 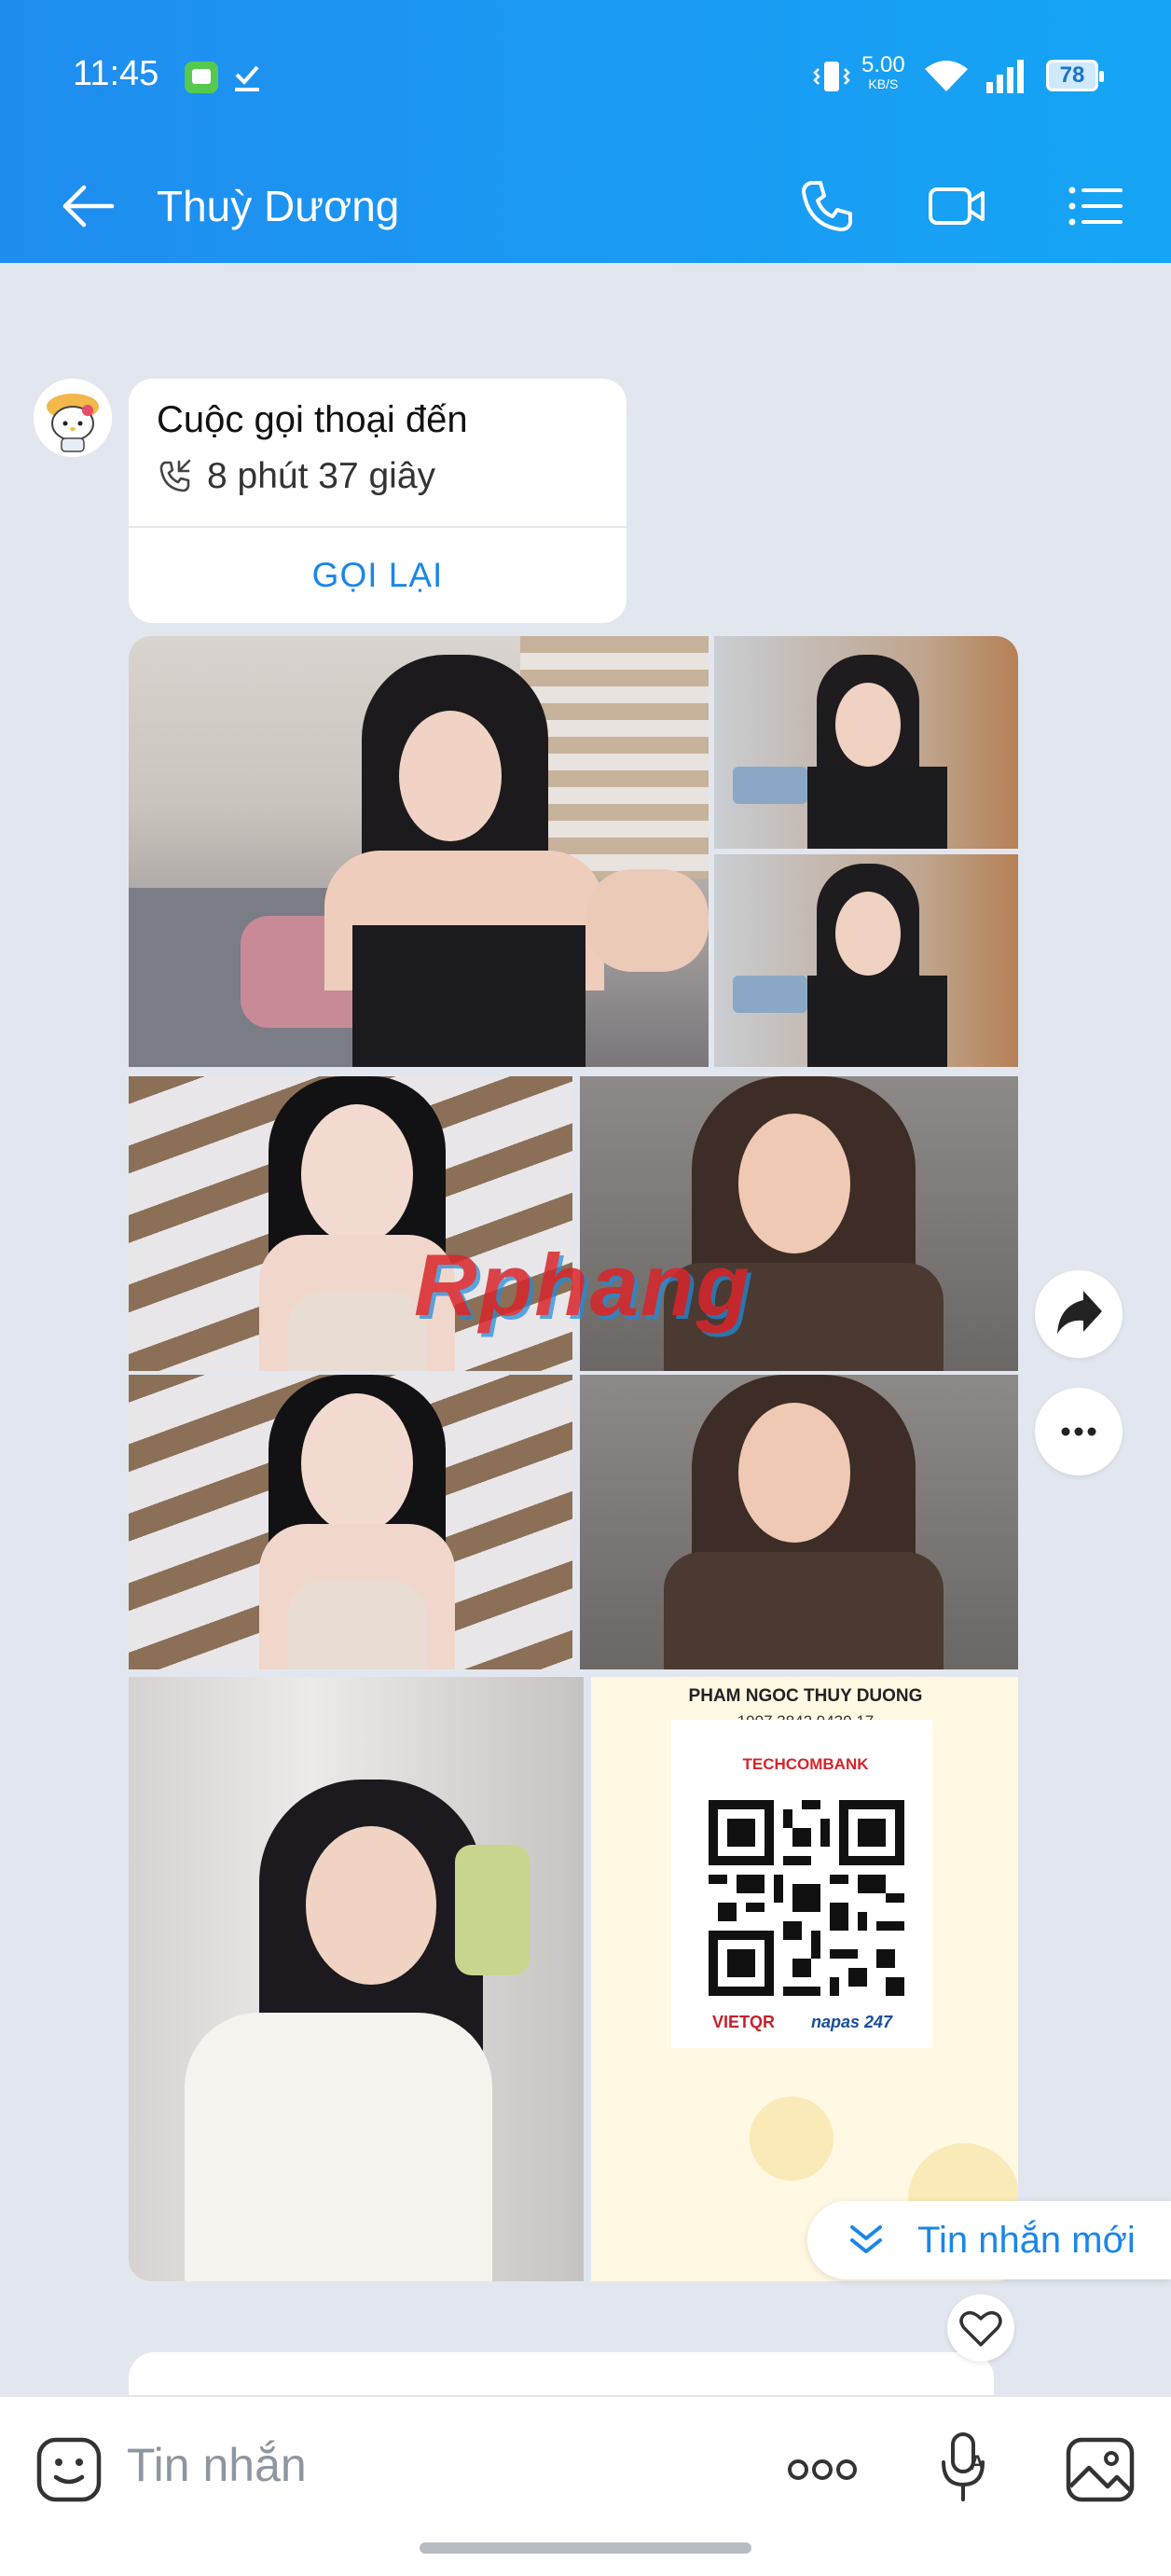 I want to click on network-speed-unit: KB/S, so click(x=883, y=83).